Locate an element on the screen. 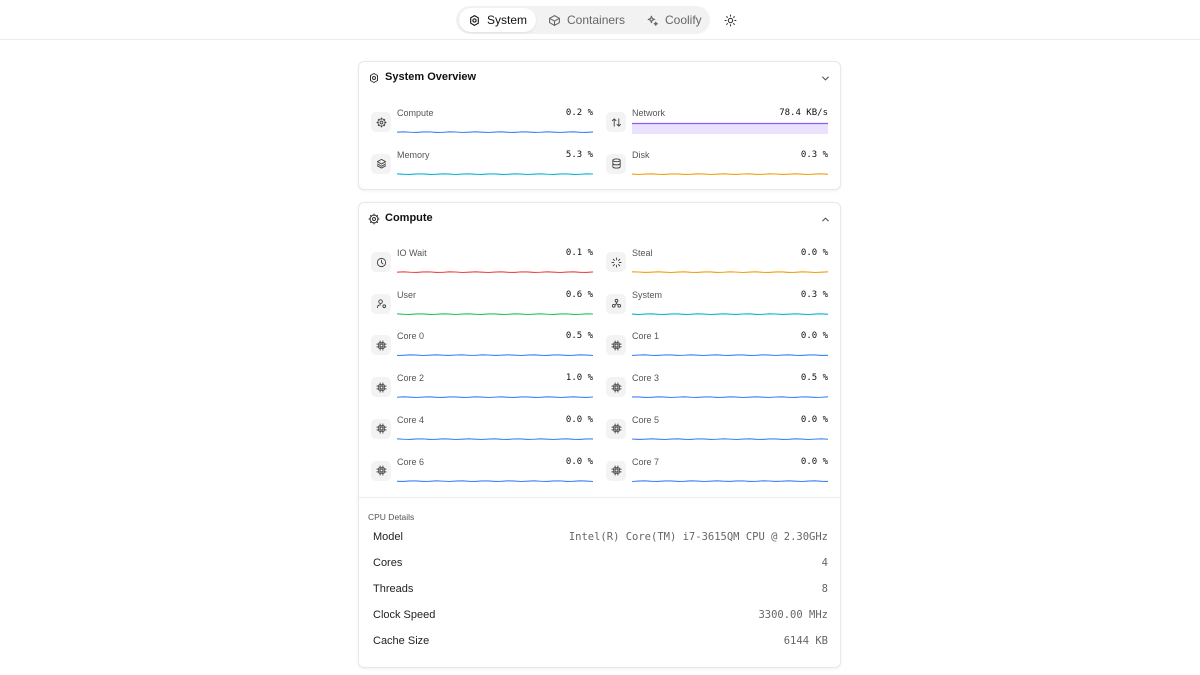  card-title: System Overview is located at coordinates (431, 77).